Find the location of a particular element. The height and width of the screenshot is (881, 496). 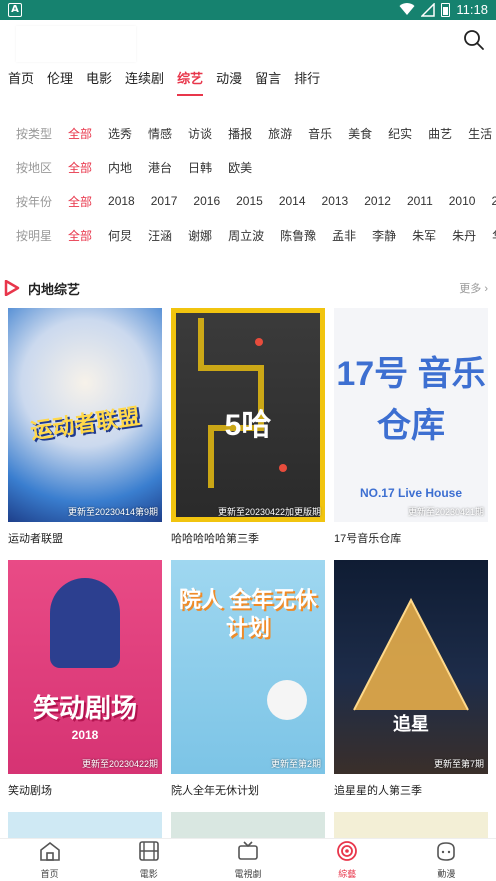

filter-option: 港台 is located at coordinates (160, 167).